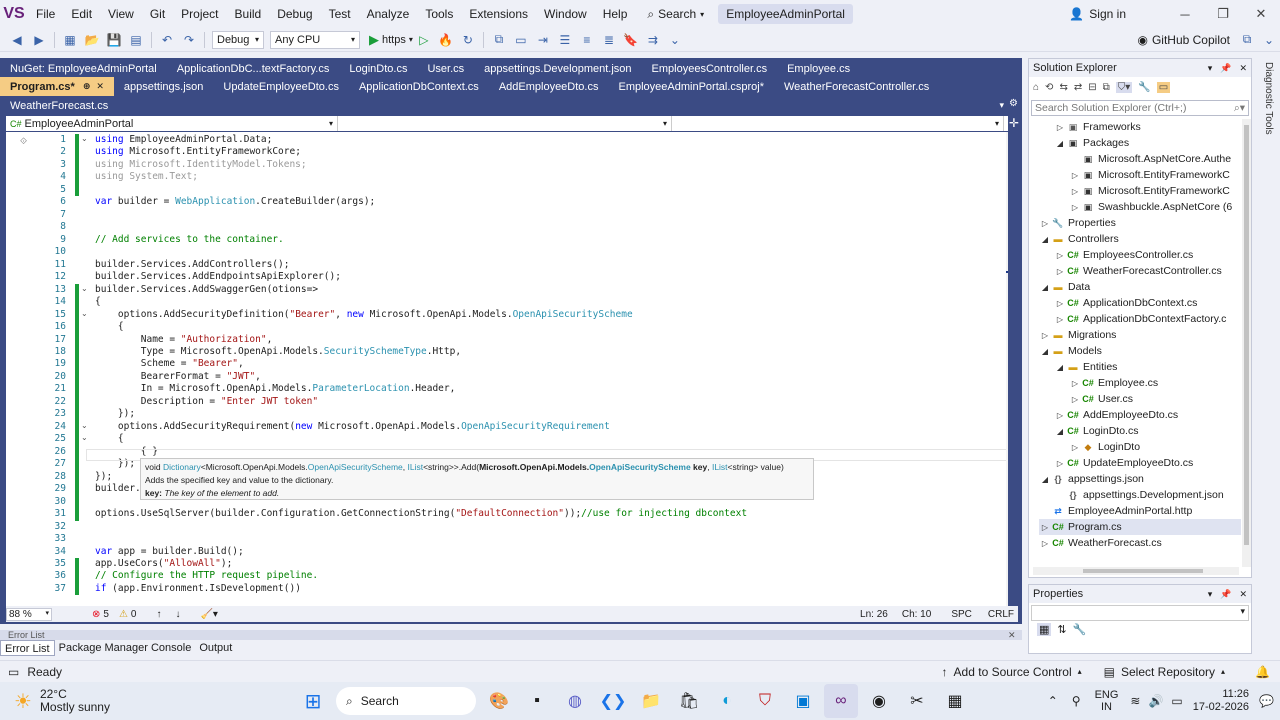 This screenshot has width=1280, height=720. Describe the element at coordinates (537, 701) in the screenshot. I see `task-view-icon: ▪` at that location.